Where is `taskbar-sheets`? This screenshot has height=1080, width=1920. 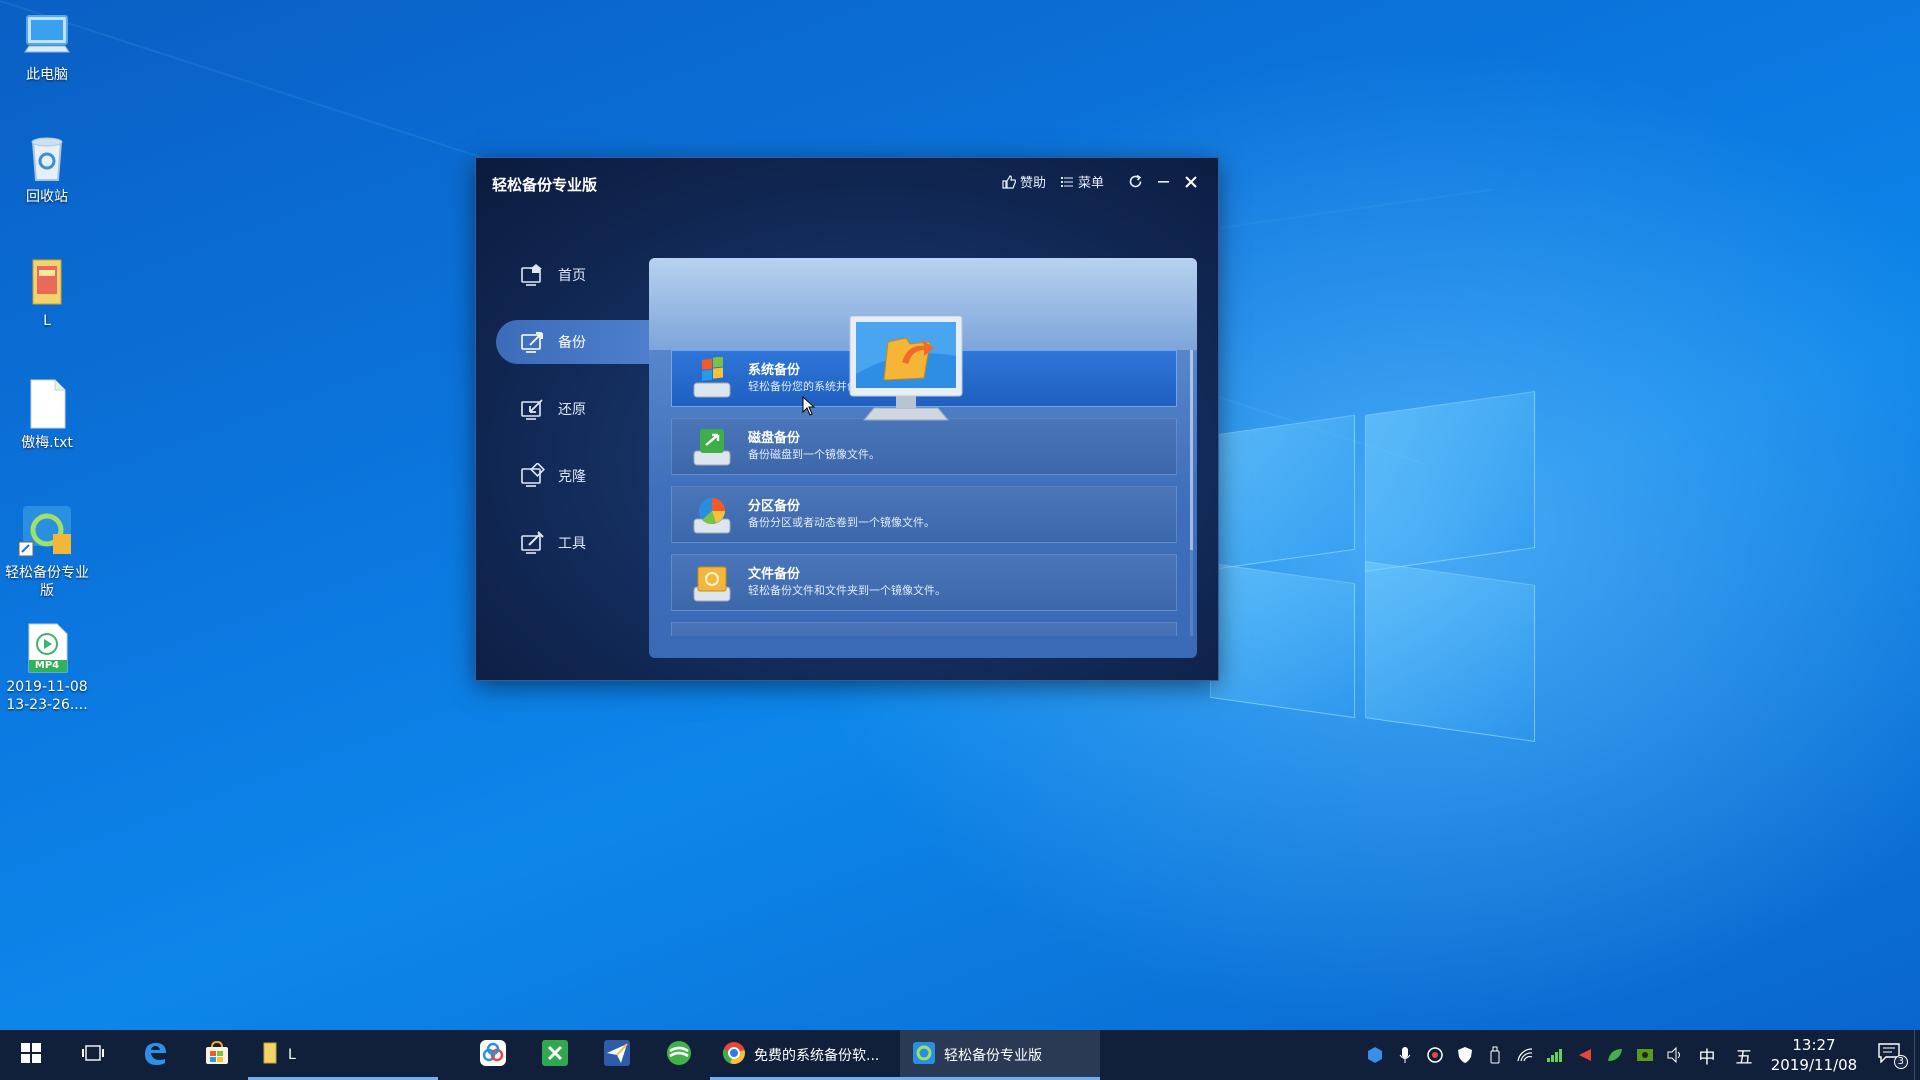
taskbar-sheets is located at coordinates (555, 1055).